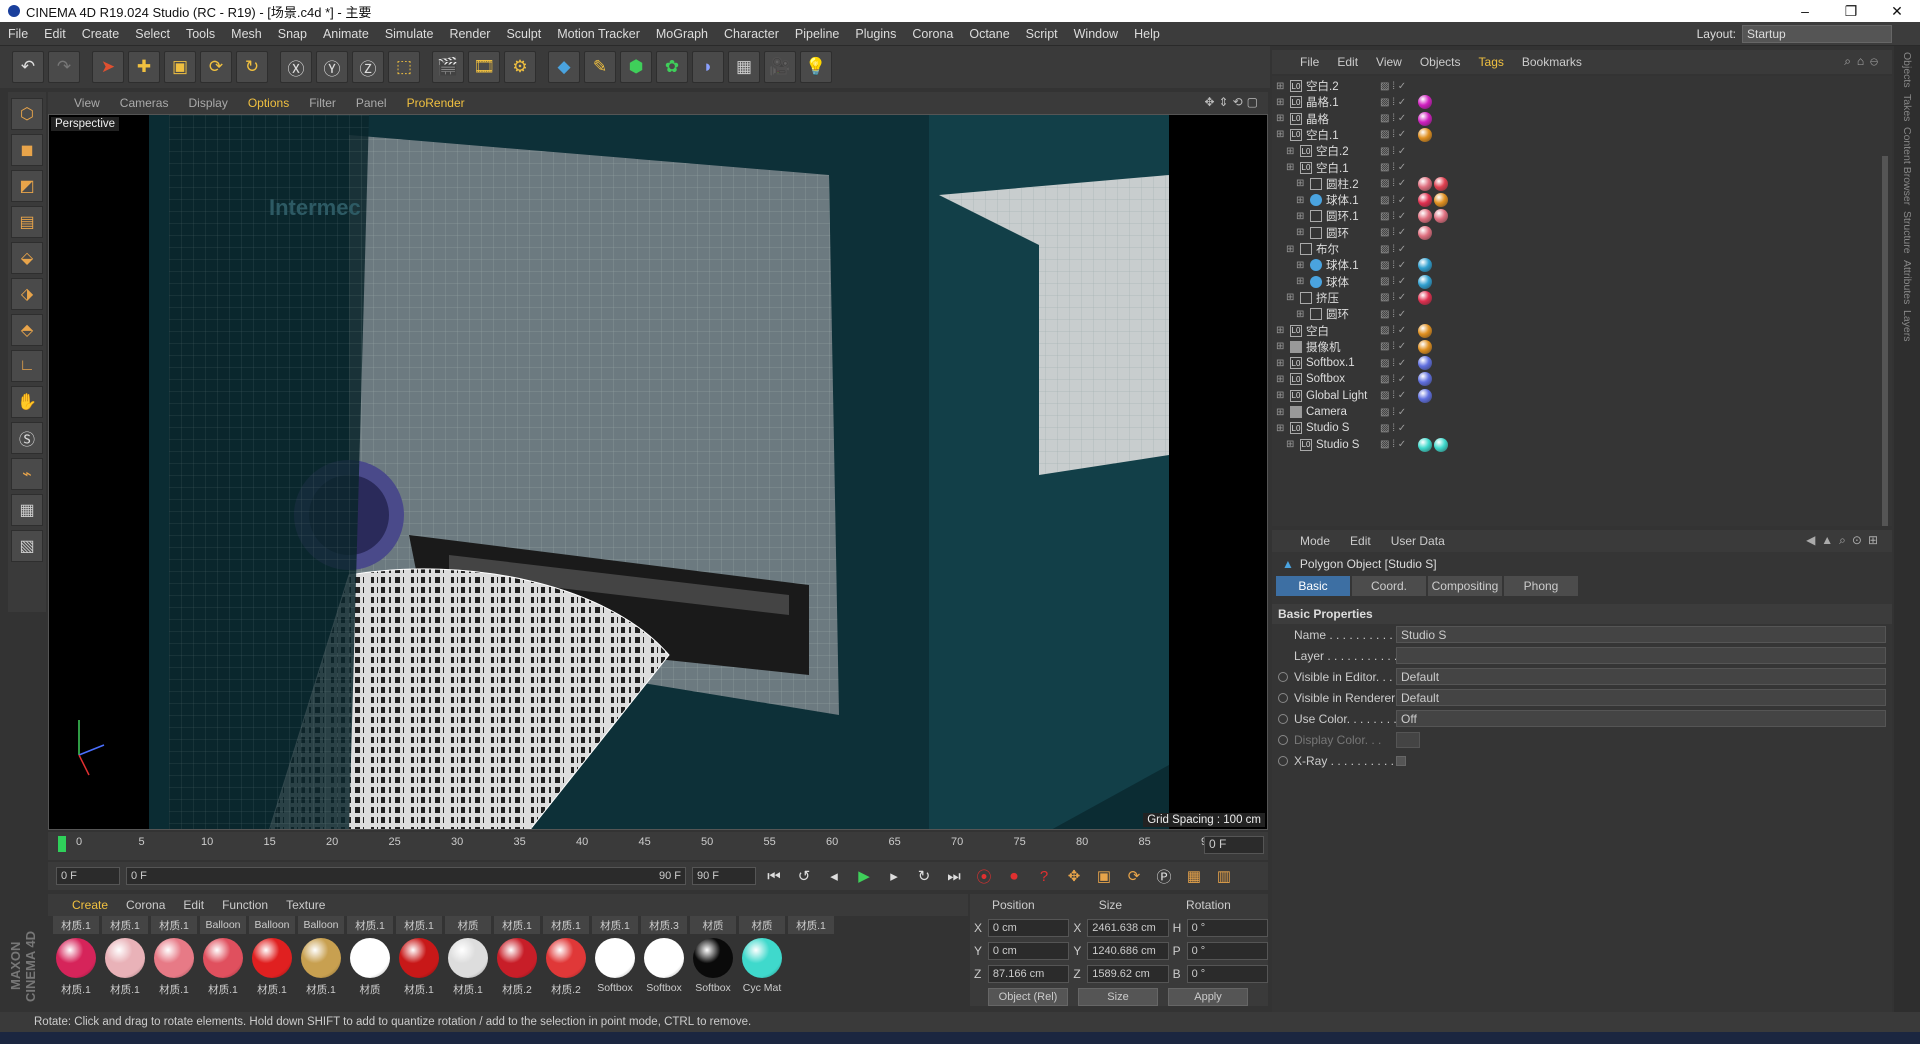 This screenshot has width=1920, height=1044. I want to click on lock-workplane-icon: ▦, so click(27, 510).